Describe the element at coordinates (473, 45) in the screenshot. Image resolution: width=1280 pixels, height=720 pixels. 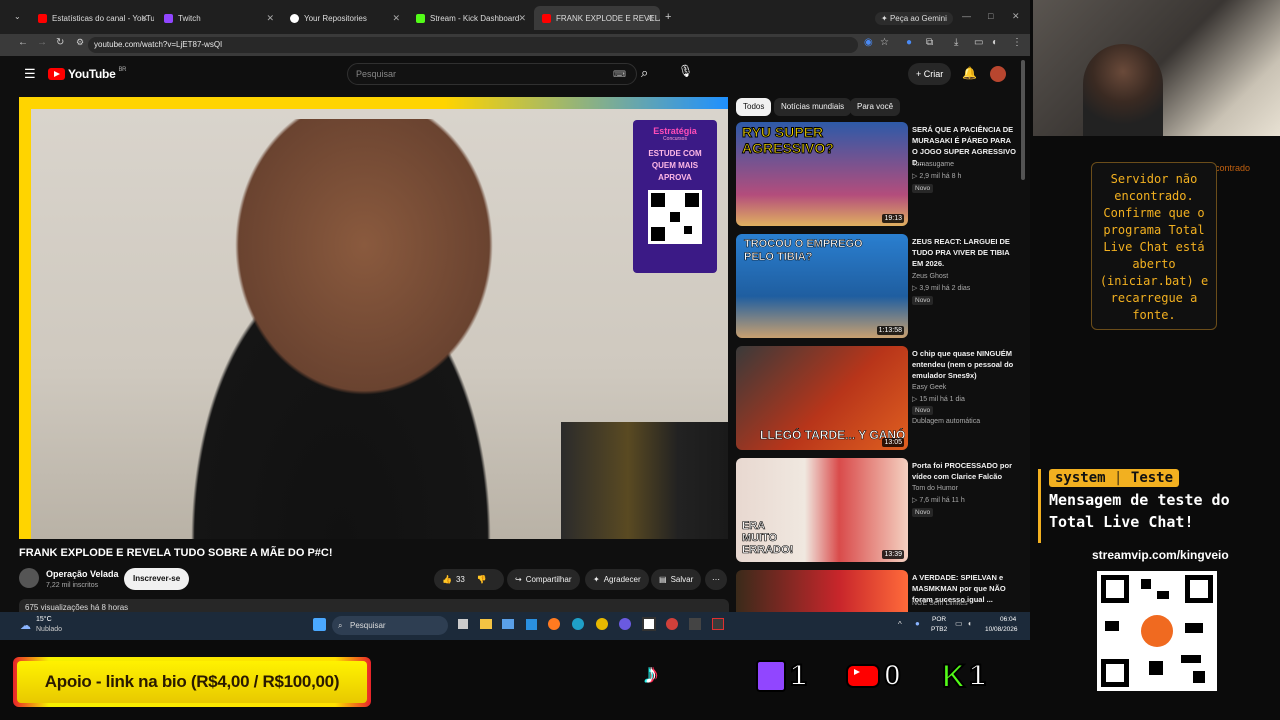
I see `url-field: youtube.com/watch?v=LjET87-wsQI` at that location.